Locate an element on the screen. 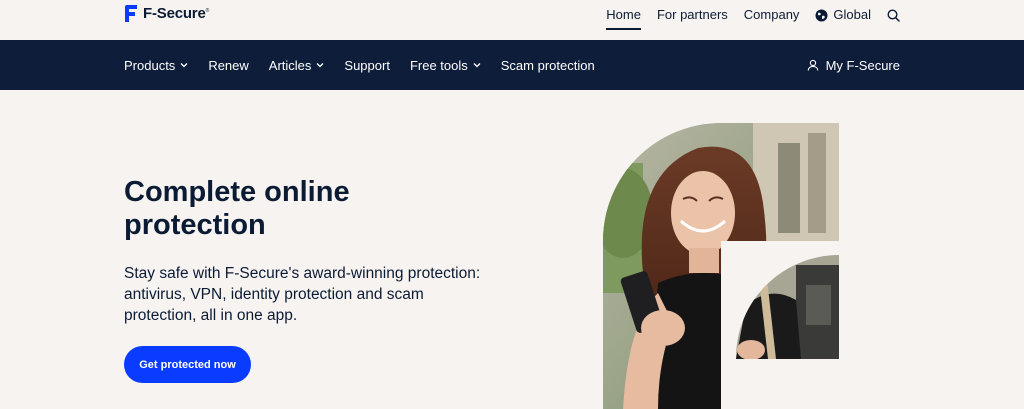  hero-title: Complete online protection is located at coordinates (237, 208).